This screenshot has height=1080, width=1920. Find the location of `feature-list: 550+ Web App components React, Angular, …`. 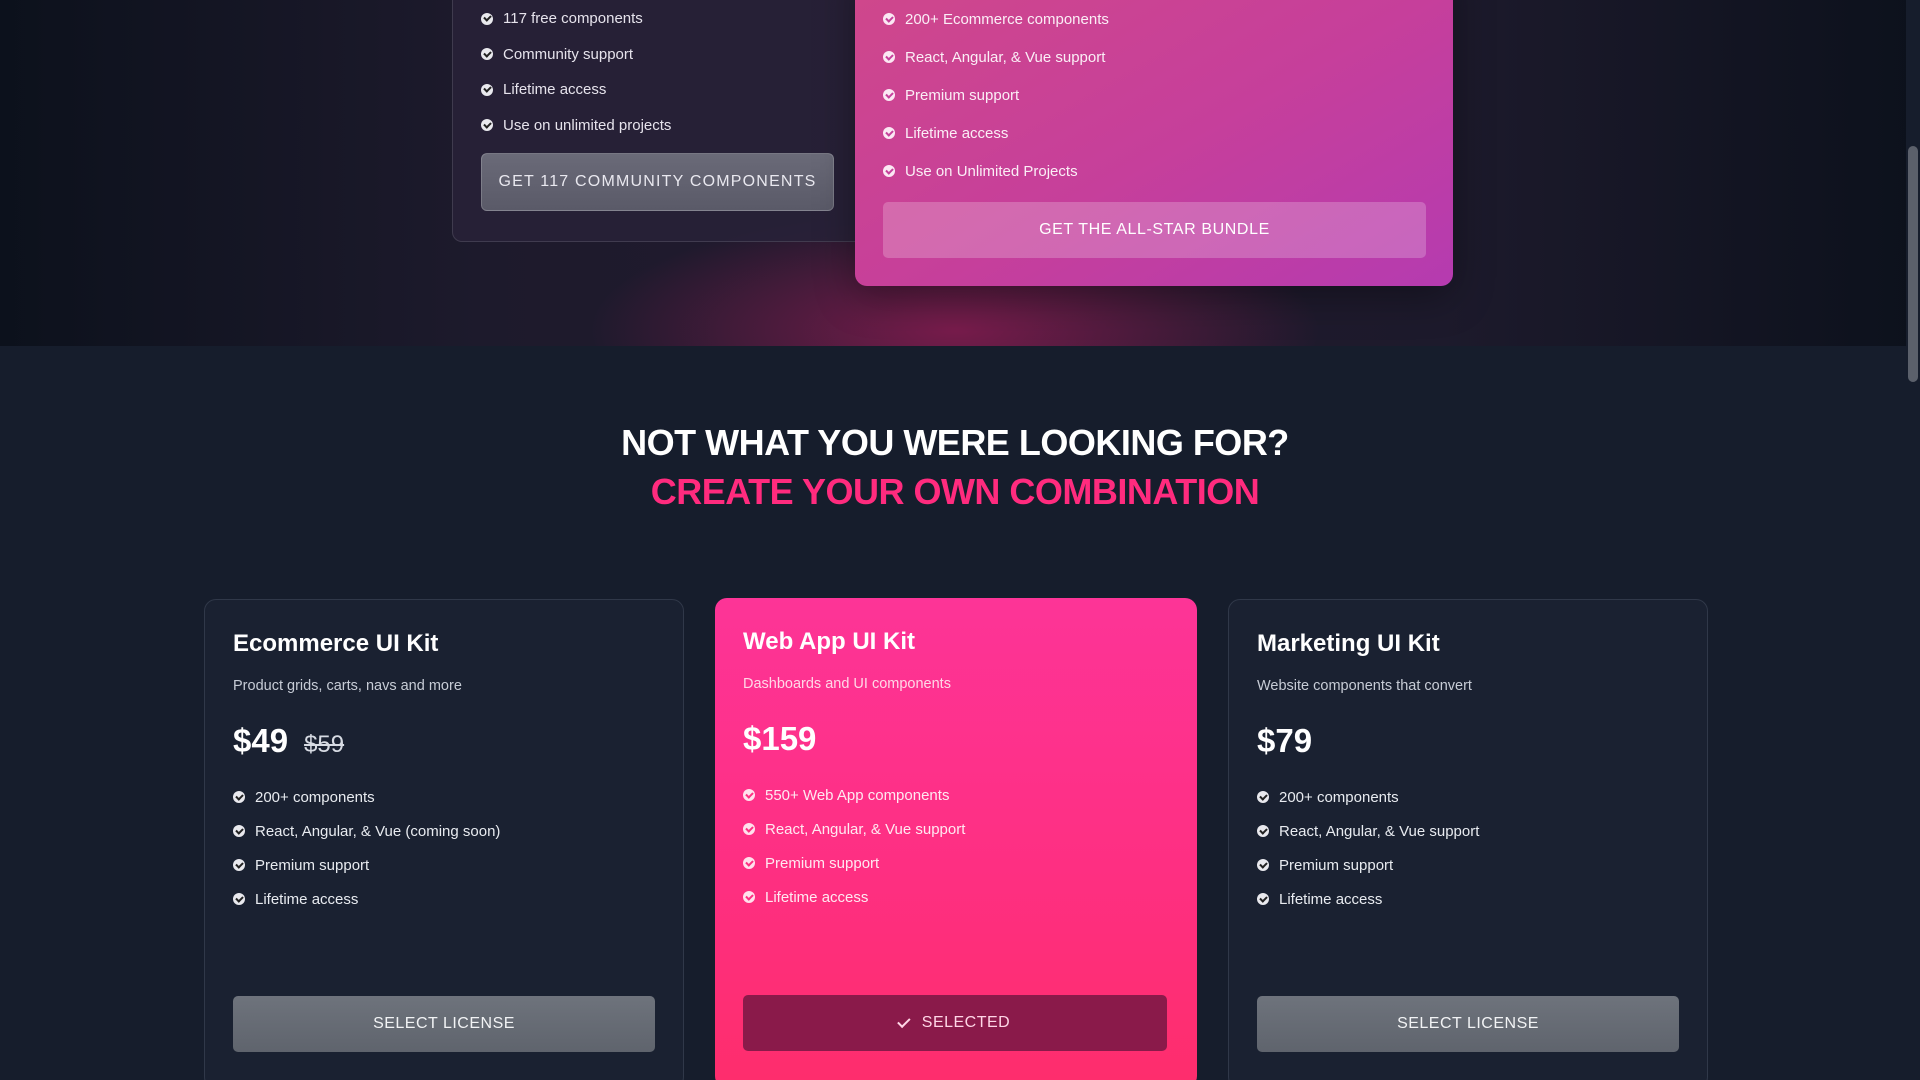

feature-list: 550+ Web App components React, Angular, … is located at coordinates (956, 846).